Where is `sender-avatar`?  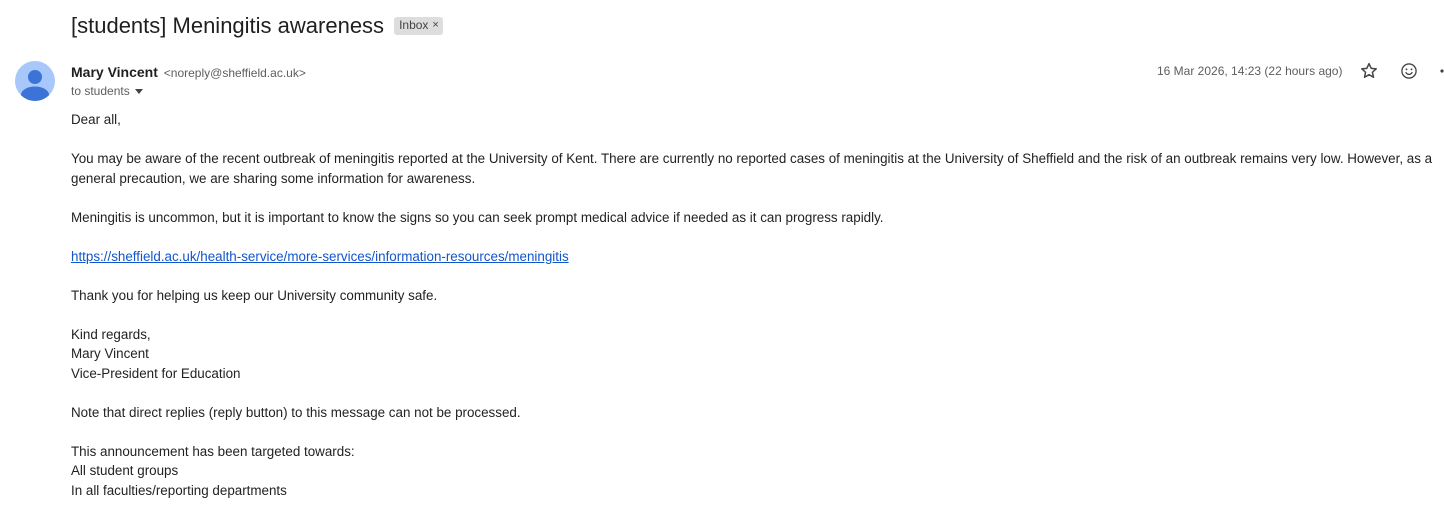 sender-avatar is located at coordinates (35, 81).